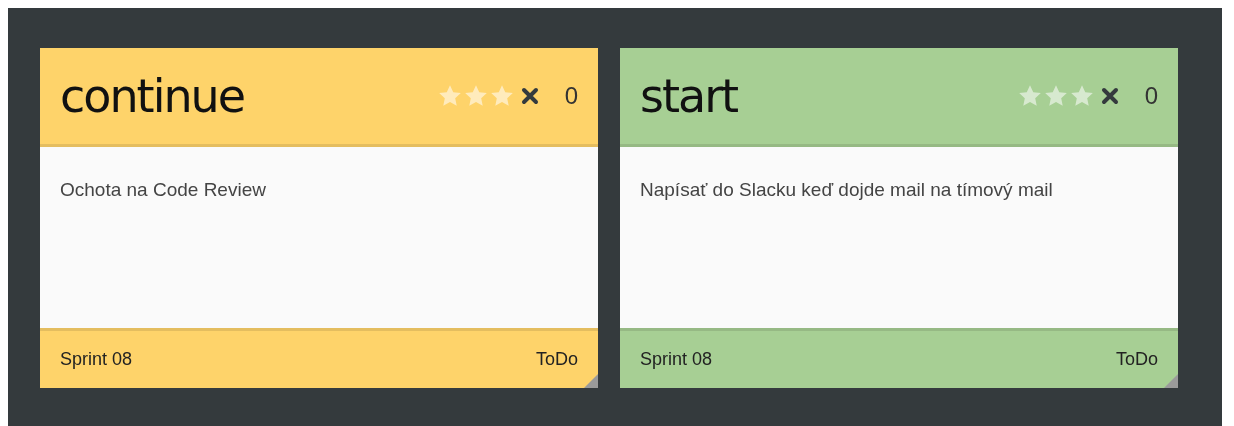 The width and height of the screenshot is (1234, 426). What do you see at coordinates (163, 190) in the screenshot?
I see `card-text: Ochota na Code Review` at bounding box center [163, 190].